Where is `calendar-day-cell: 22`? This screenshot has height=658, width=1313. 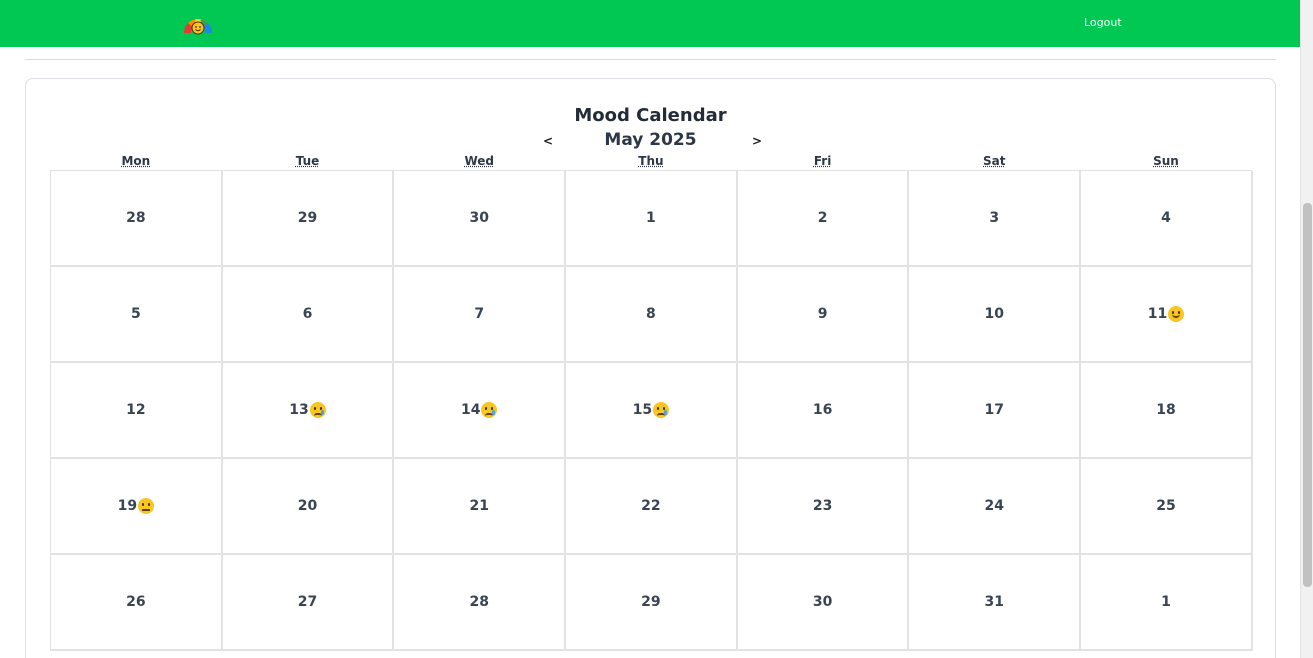
calendar-day-cell: 22 is located at coordinates (652, 507).